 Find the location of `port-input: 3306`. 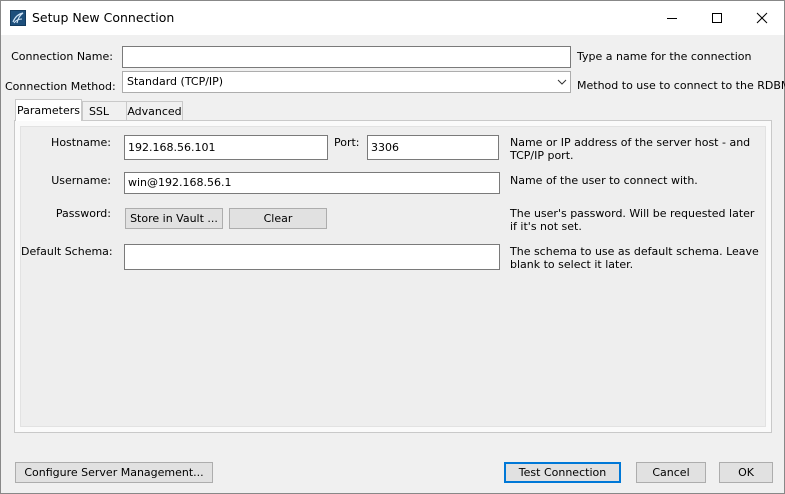

port-input: 3306 is located at coordinates (433, 147).